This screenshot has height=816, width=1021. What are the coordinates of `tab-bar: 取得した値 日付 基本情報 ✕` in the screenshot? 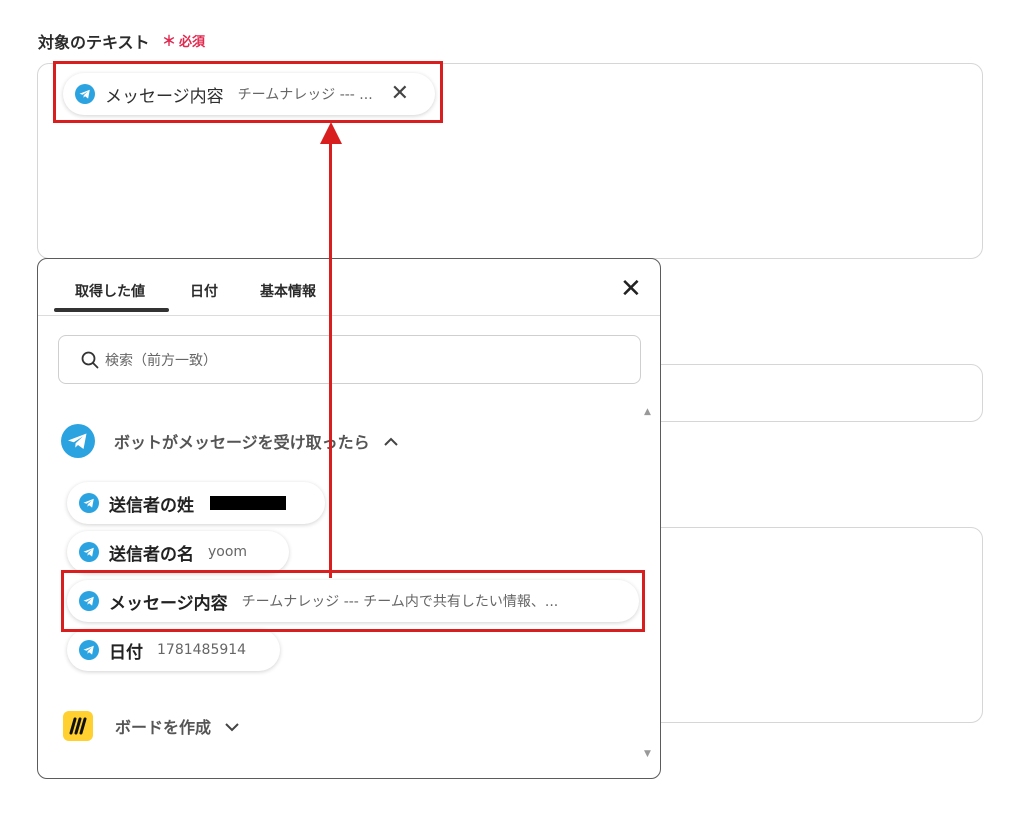 It's located at (349, 287).